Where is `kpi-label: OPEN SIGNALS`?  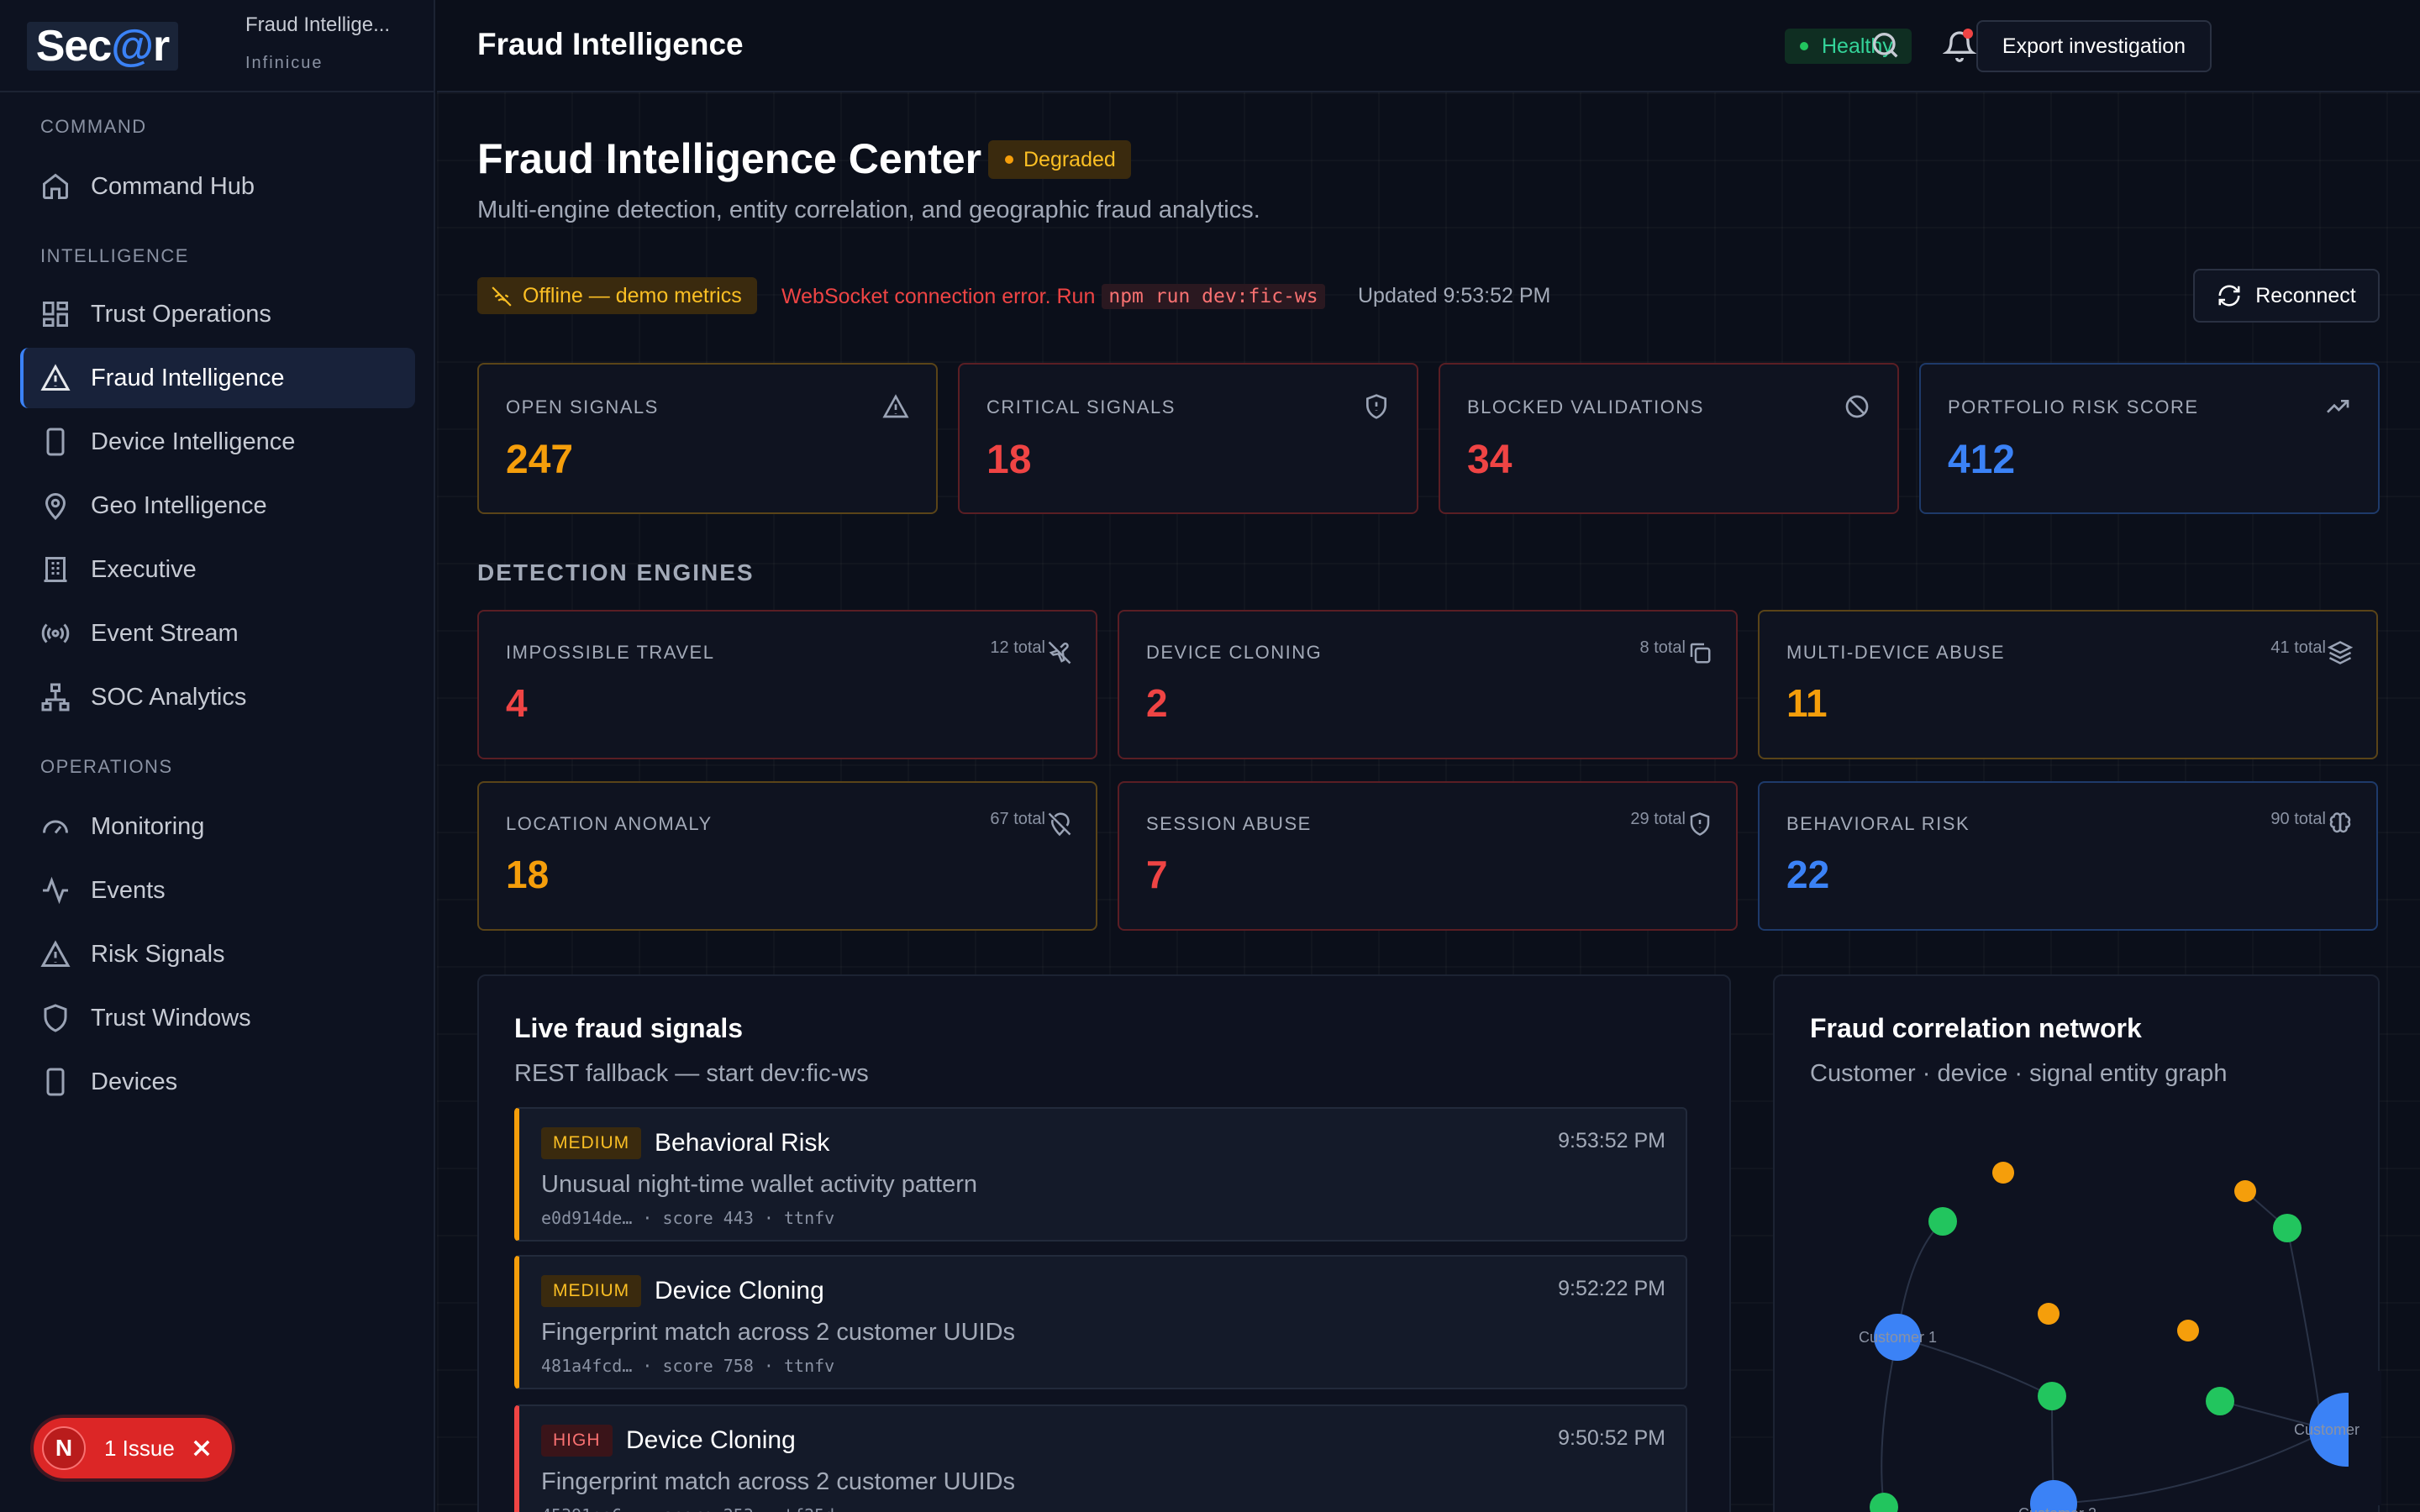
kpi-label: OPEN SIGNALS is located at coordinates (582, 406).